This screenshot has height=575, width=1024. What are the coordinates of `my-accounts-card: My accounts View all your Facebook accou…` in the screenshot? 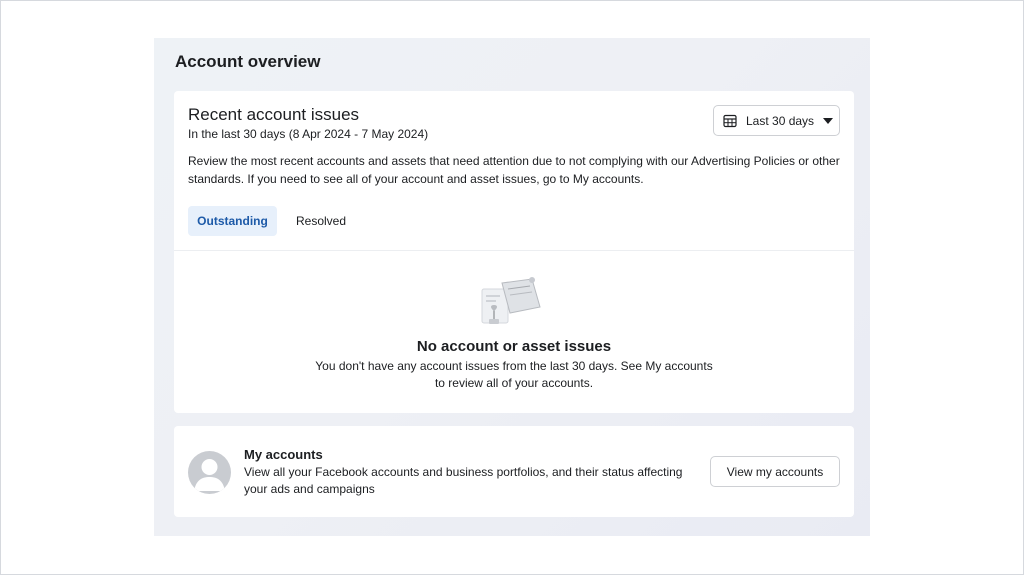 It's located at (514, 471).